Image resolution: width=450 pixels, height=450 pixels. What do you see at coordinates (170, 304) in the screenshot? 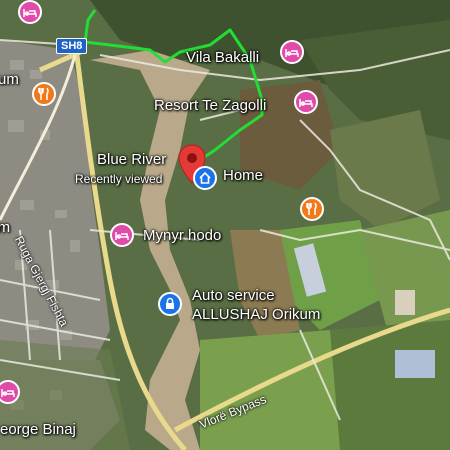
I see `lock-icon` at bounding box center [170, 304].